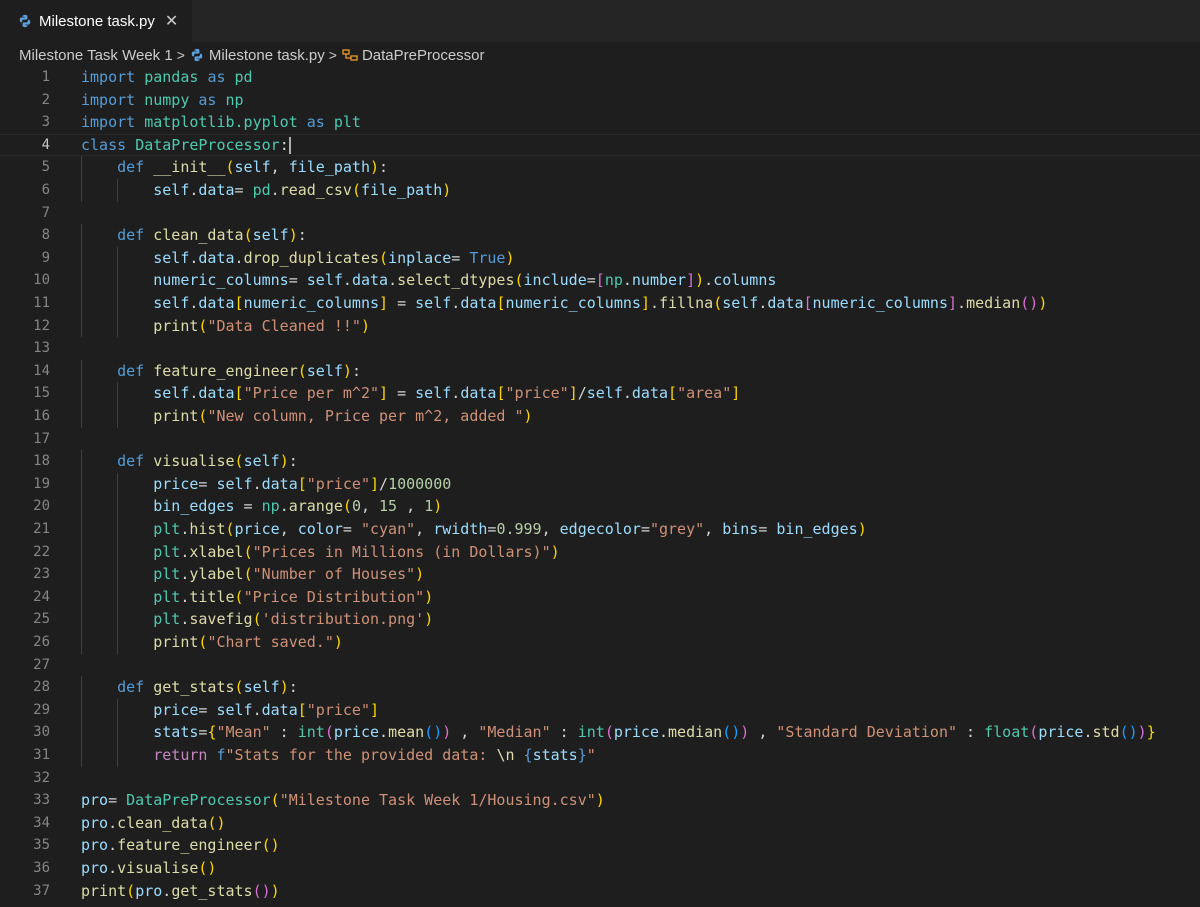 The width and height of the screenshot is (1200, 907). Describe the element at coordinates (600, 122) in the screenshot. I see `code-line: 3 import matplotlib.pyplot as plt` at that location.